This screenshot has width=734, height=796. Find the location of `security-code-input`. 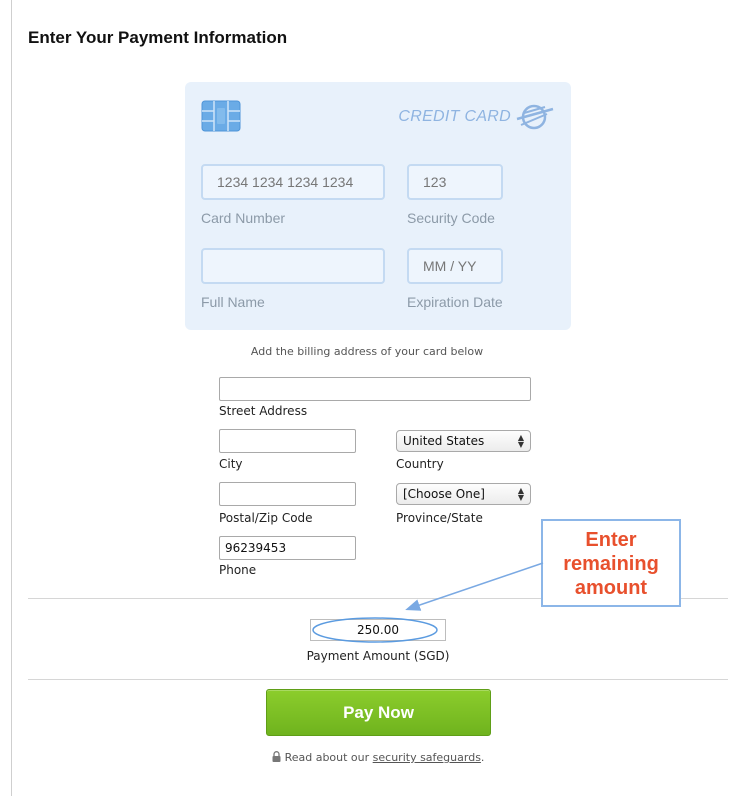

security-code-input is located at coordinates (455, 182).